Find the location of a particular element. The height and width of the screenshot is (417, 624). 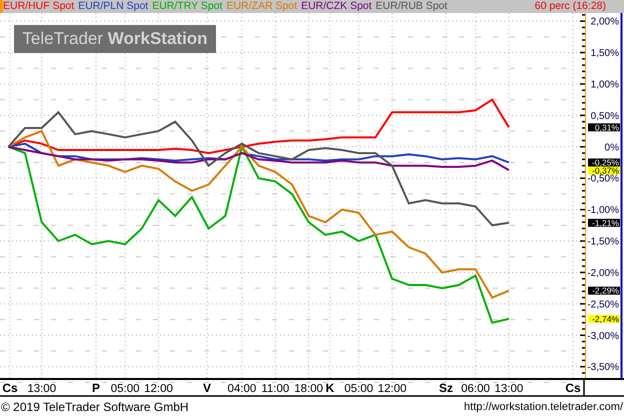

axis-tick-label: 04:00 is located at coordinates (242, 389).